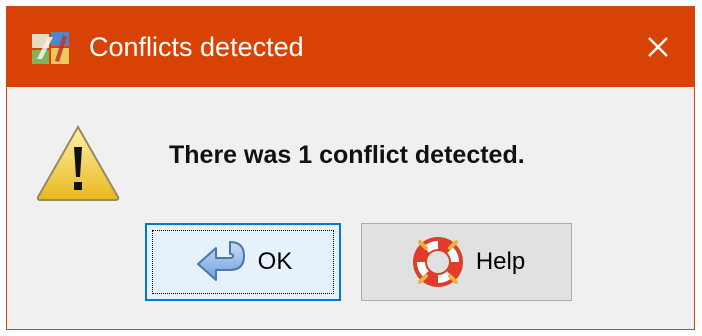  I want to click on ok-button: OK, so click(243, 262).